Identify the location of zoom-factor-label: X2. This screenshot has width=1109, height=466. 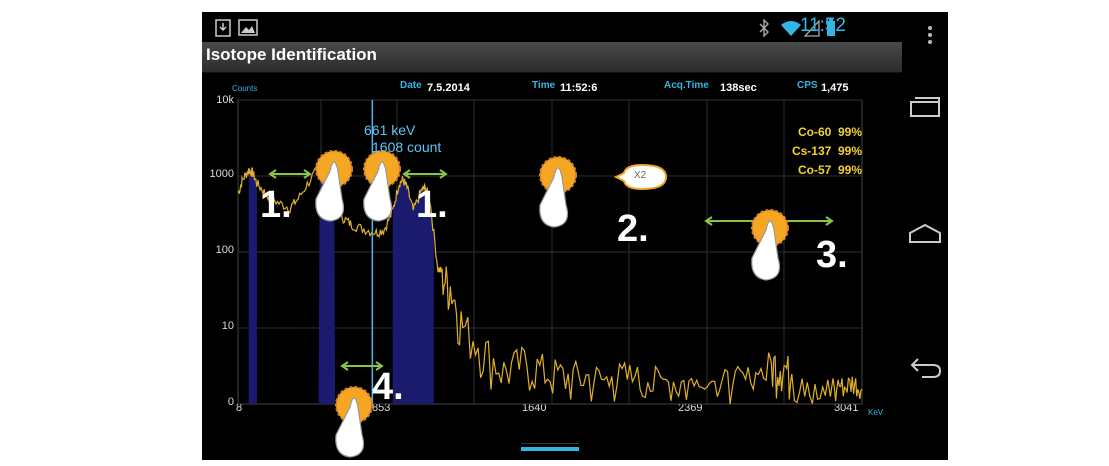
(640, 175).